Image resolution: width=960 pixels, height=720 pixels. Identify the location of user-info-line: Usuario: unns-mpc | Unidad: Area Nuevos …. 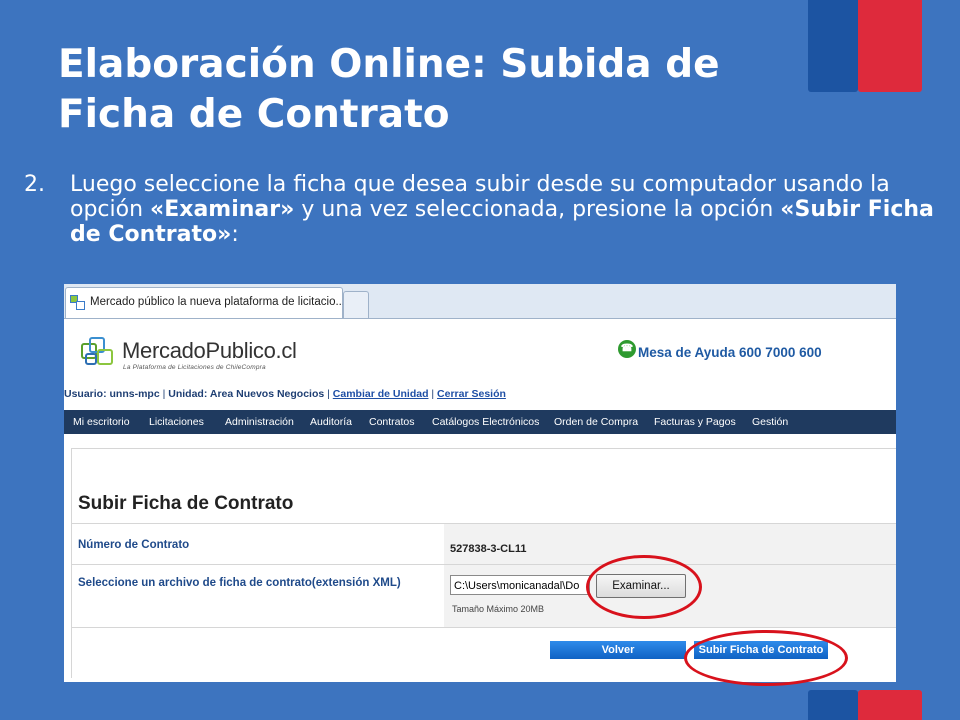
(285, 394).